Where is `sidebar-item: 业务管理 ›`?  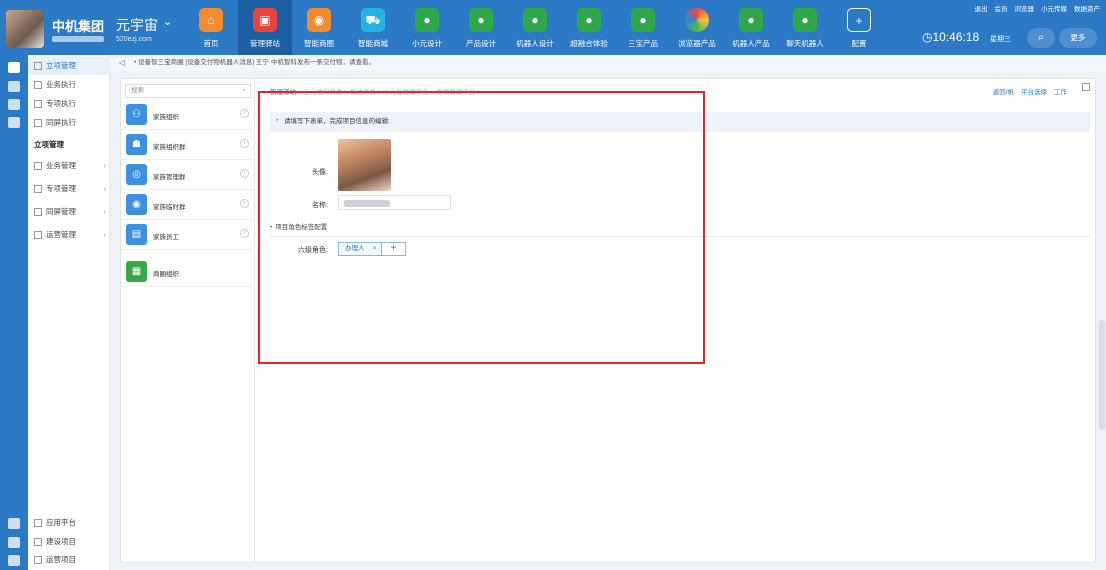
sidebar-item: 业务管理 › is located at coordinates (69, 166).